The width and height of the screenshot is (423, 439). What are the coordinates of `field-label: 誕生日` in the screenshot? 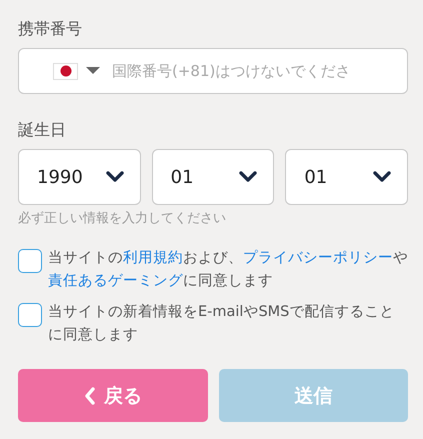 It's located at (42, 130).